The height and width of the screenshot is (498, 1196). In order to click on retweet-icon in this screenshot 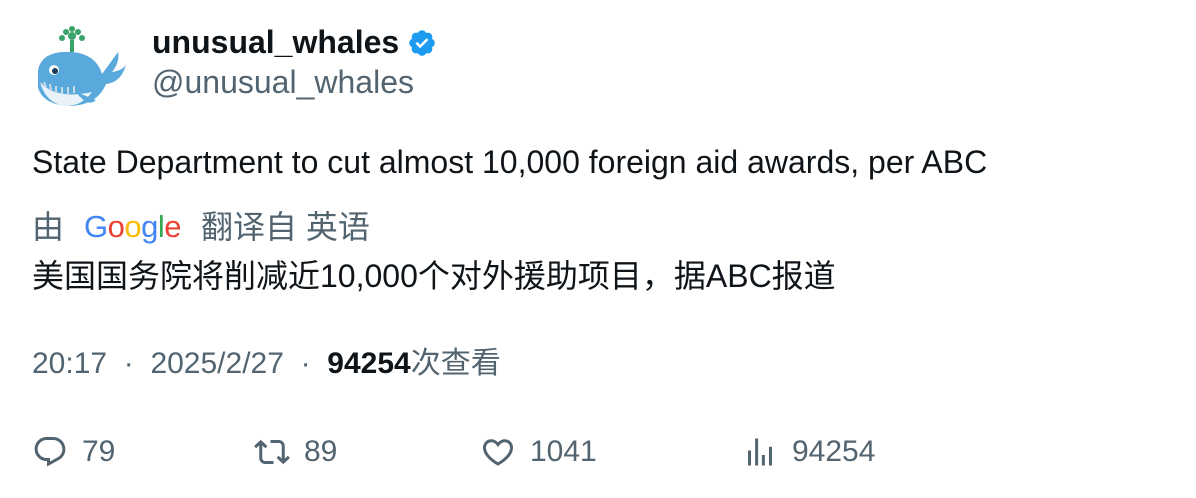, I will do `click(272, 452)`.